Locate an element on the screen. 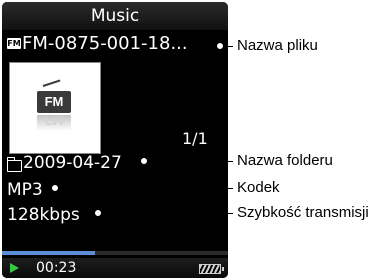 This screenshot has width=372, height=280. play-icon is located at coordinates (14, 268).